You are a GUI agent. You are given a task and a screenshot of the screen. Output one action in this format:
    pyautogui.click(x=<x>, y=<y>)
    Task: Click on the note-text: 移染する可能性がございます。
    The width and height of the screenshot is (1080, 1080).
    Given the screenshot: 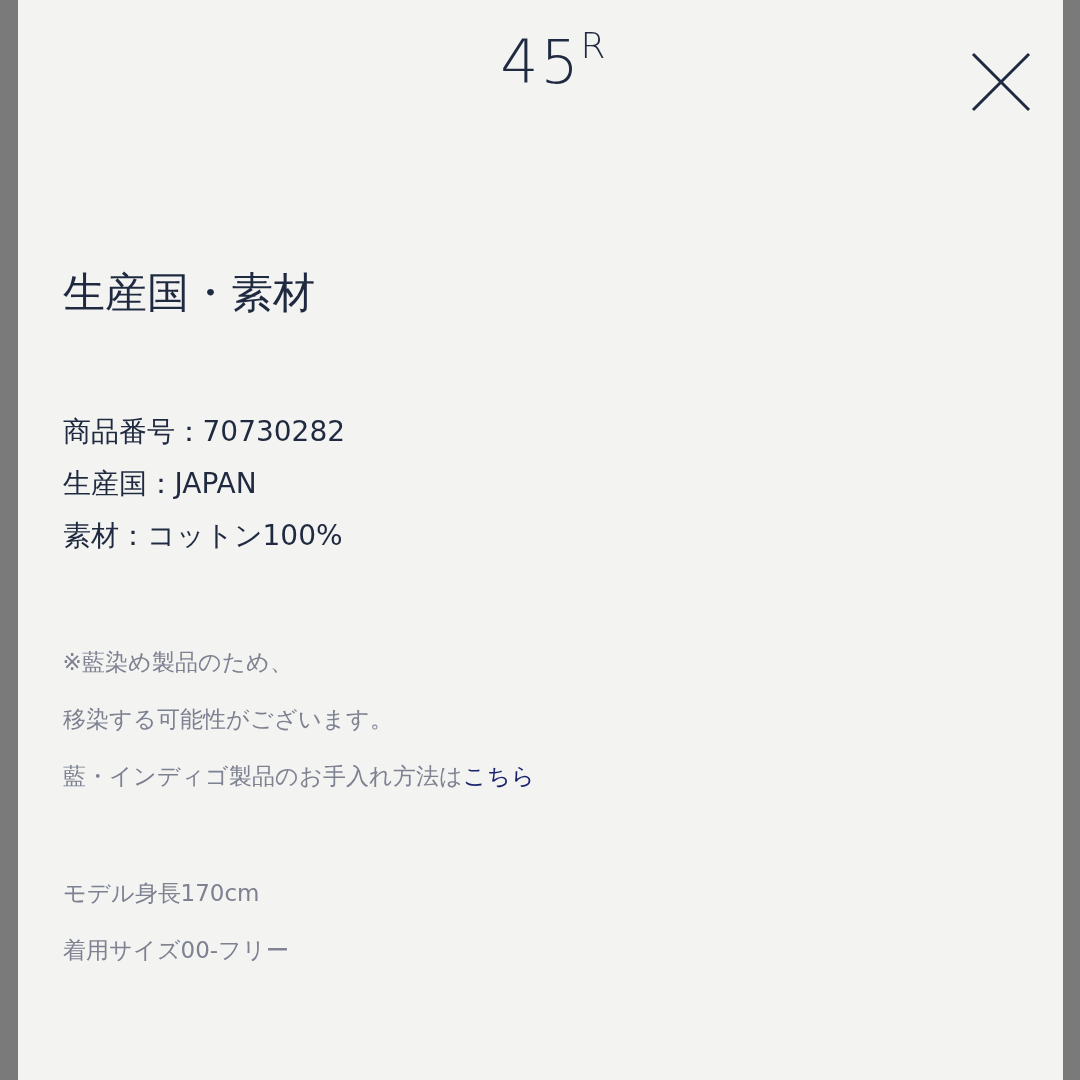 What is the action you would take?
    pyautogui.click(x=228, y=720)
    